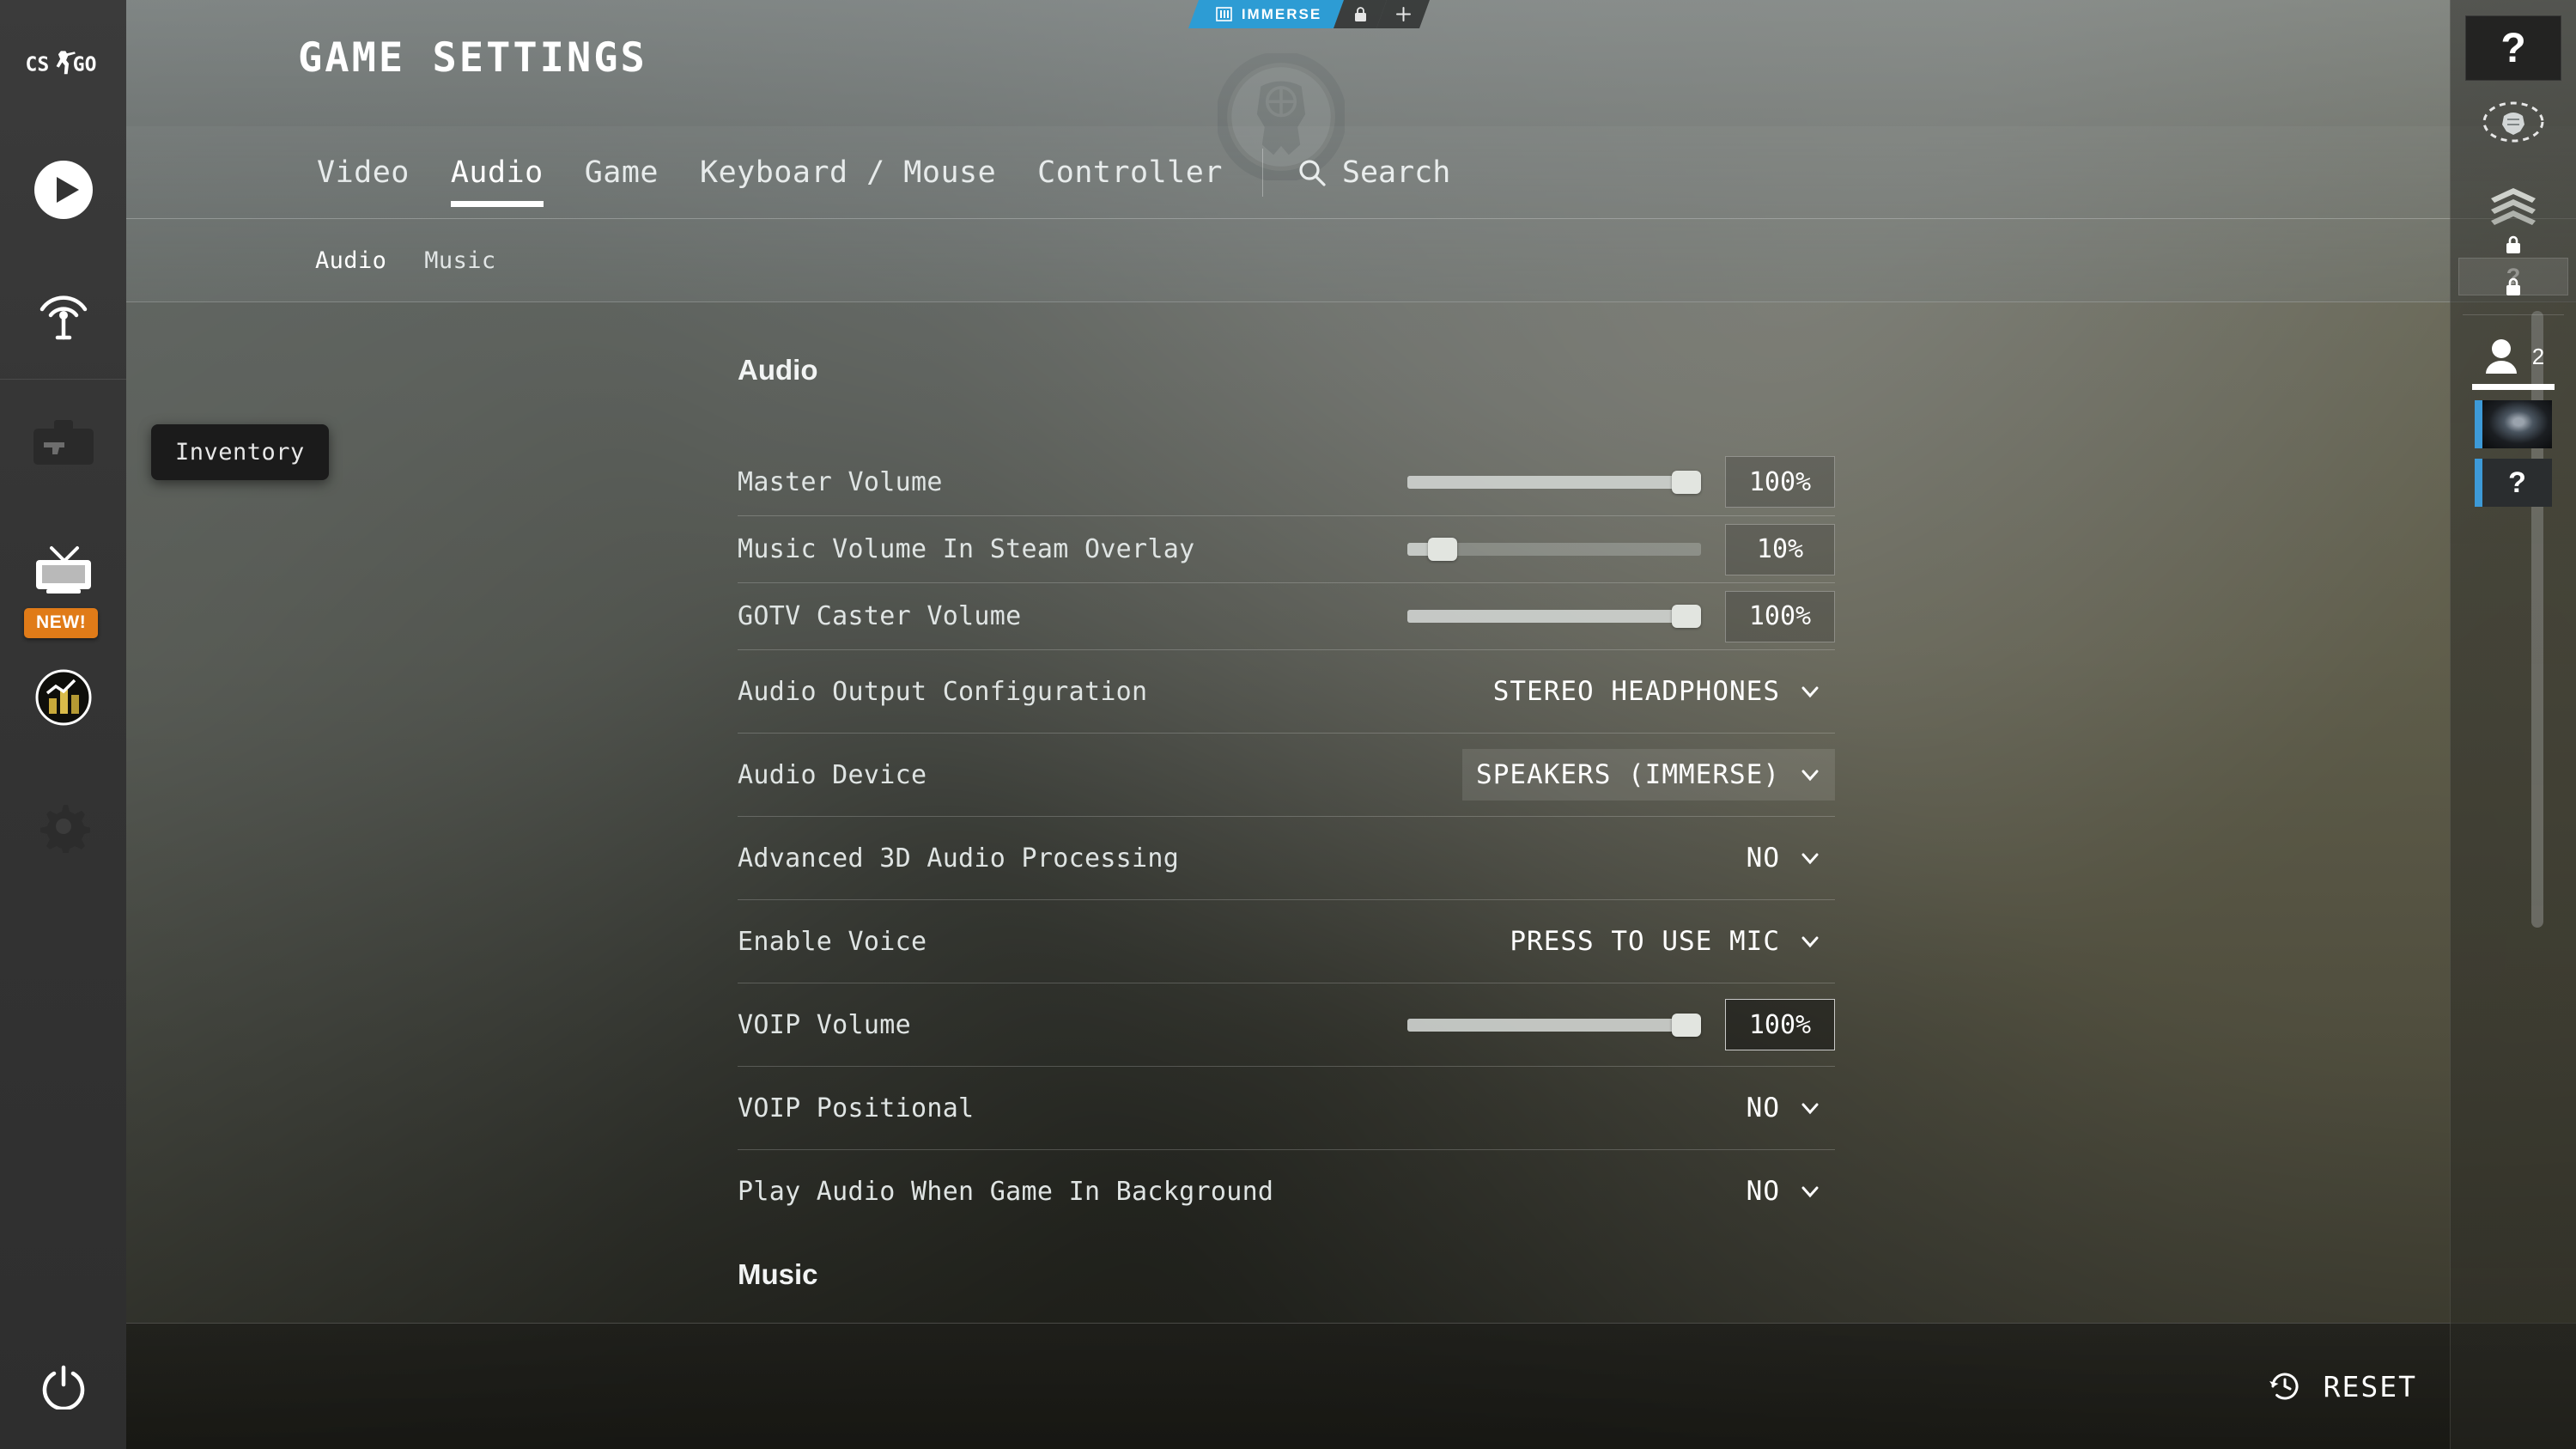  I want to click on party-count: 2, so click(2538, 356).